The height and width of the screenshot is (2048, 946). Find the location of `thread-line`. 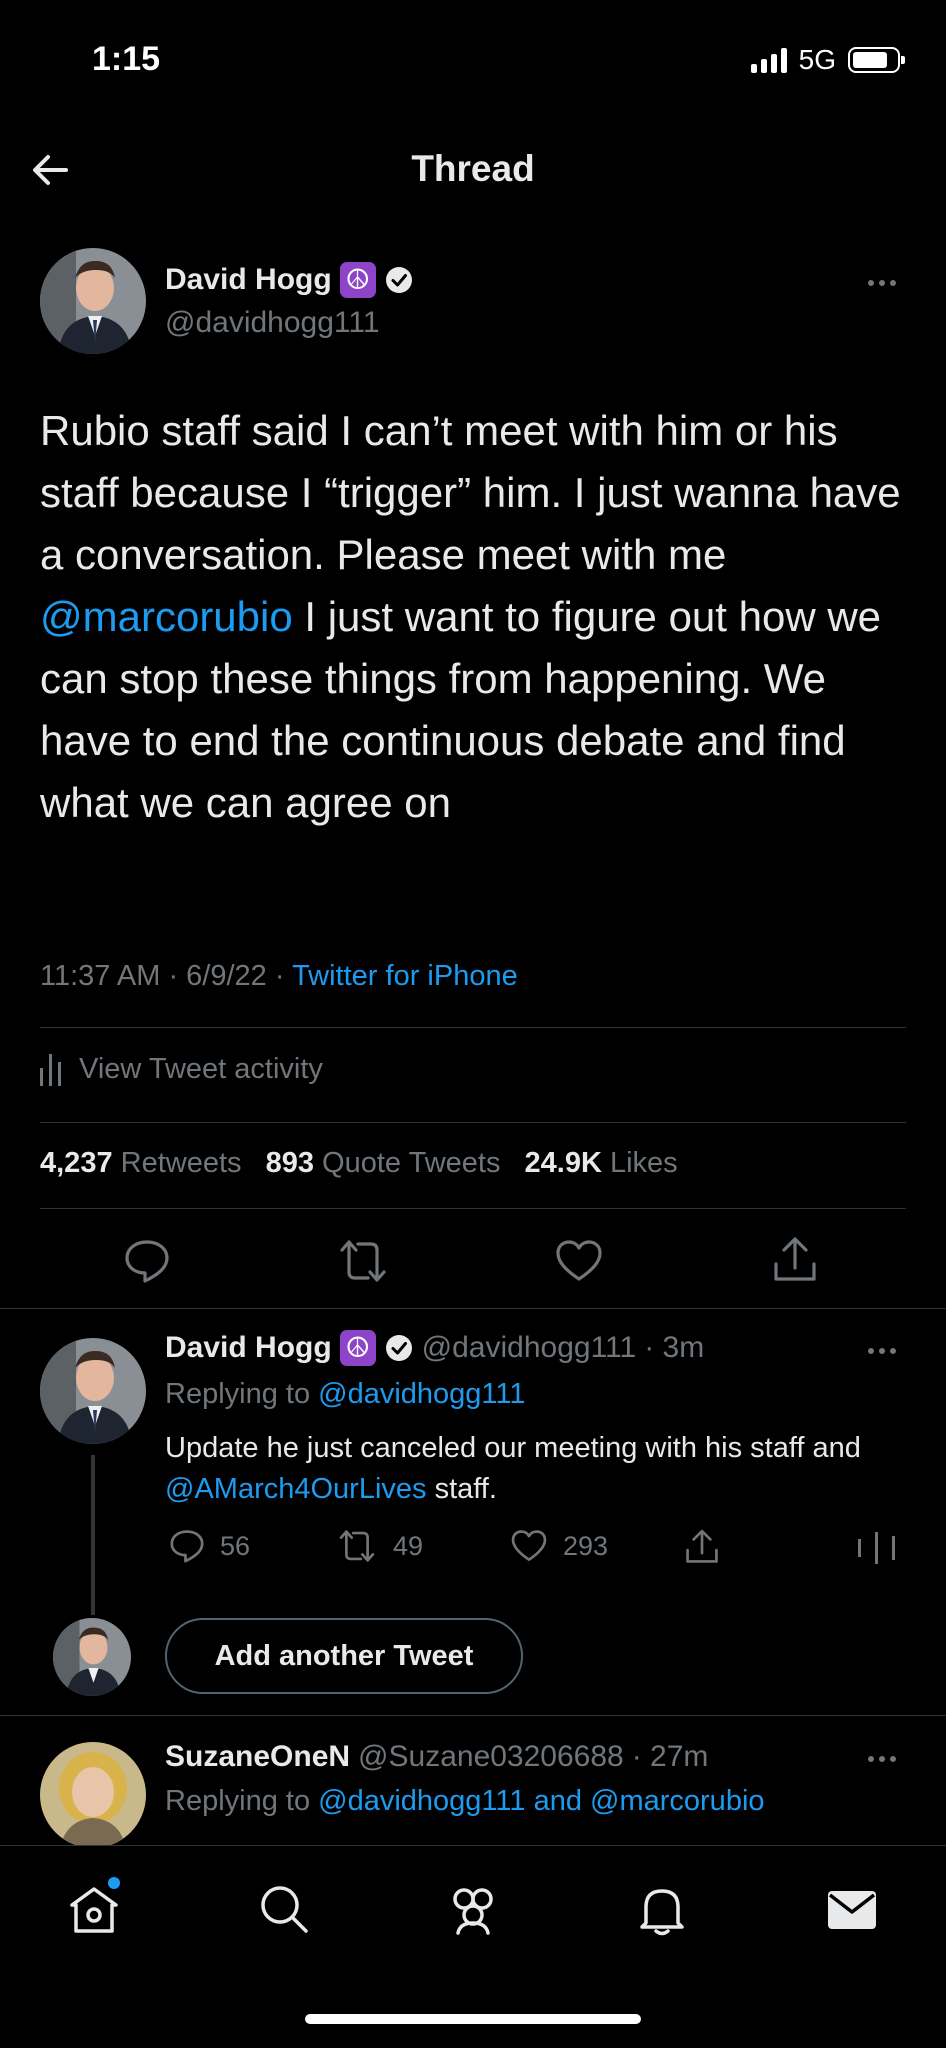

thread-line is located at coordinates (93, 1535).